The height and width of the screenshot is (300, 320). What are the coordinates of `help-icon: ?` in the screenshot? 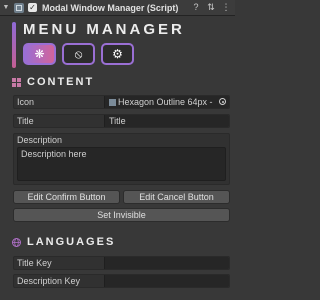 It's located at (196, 7).